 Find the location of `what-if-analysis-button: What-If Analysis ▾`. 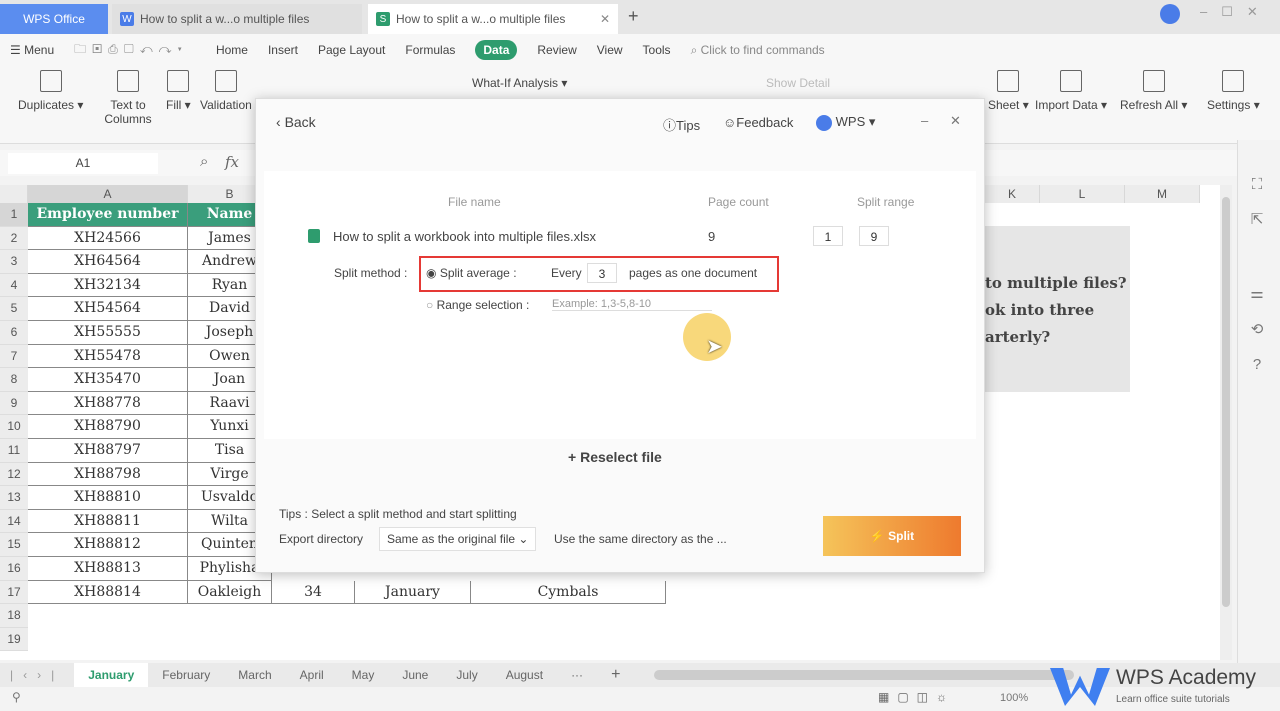

what-if-analysis-button: What-If Analysis ▾ is located at coordinates (519, 83).